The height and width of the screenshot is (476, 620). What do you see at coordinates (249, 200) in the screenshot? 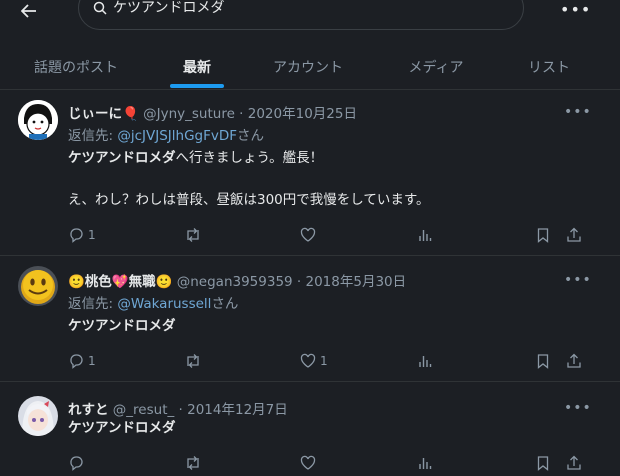
I see `tweet-text-line-2: え、わし？わしは普段、昼飯は300円で我慢をしています。` at bounding box center [249, 200].